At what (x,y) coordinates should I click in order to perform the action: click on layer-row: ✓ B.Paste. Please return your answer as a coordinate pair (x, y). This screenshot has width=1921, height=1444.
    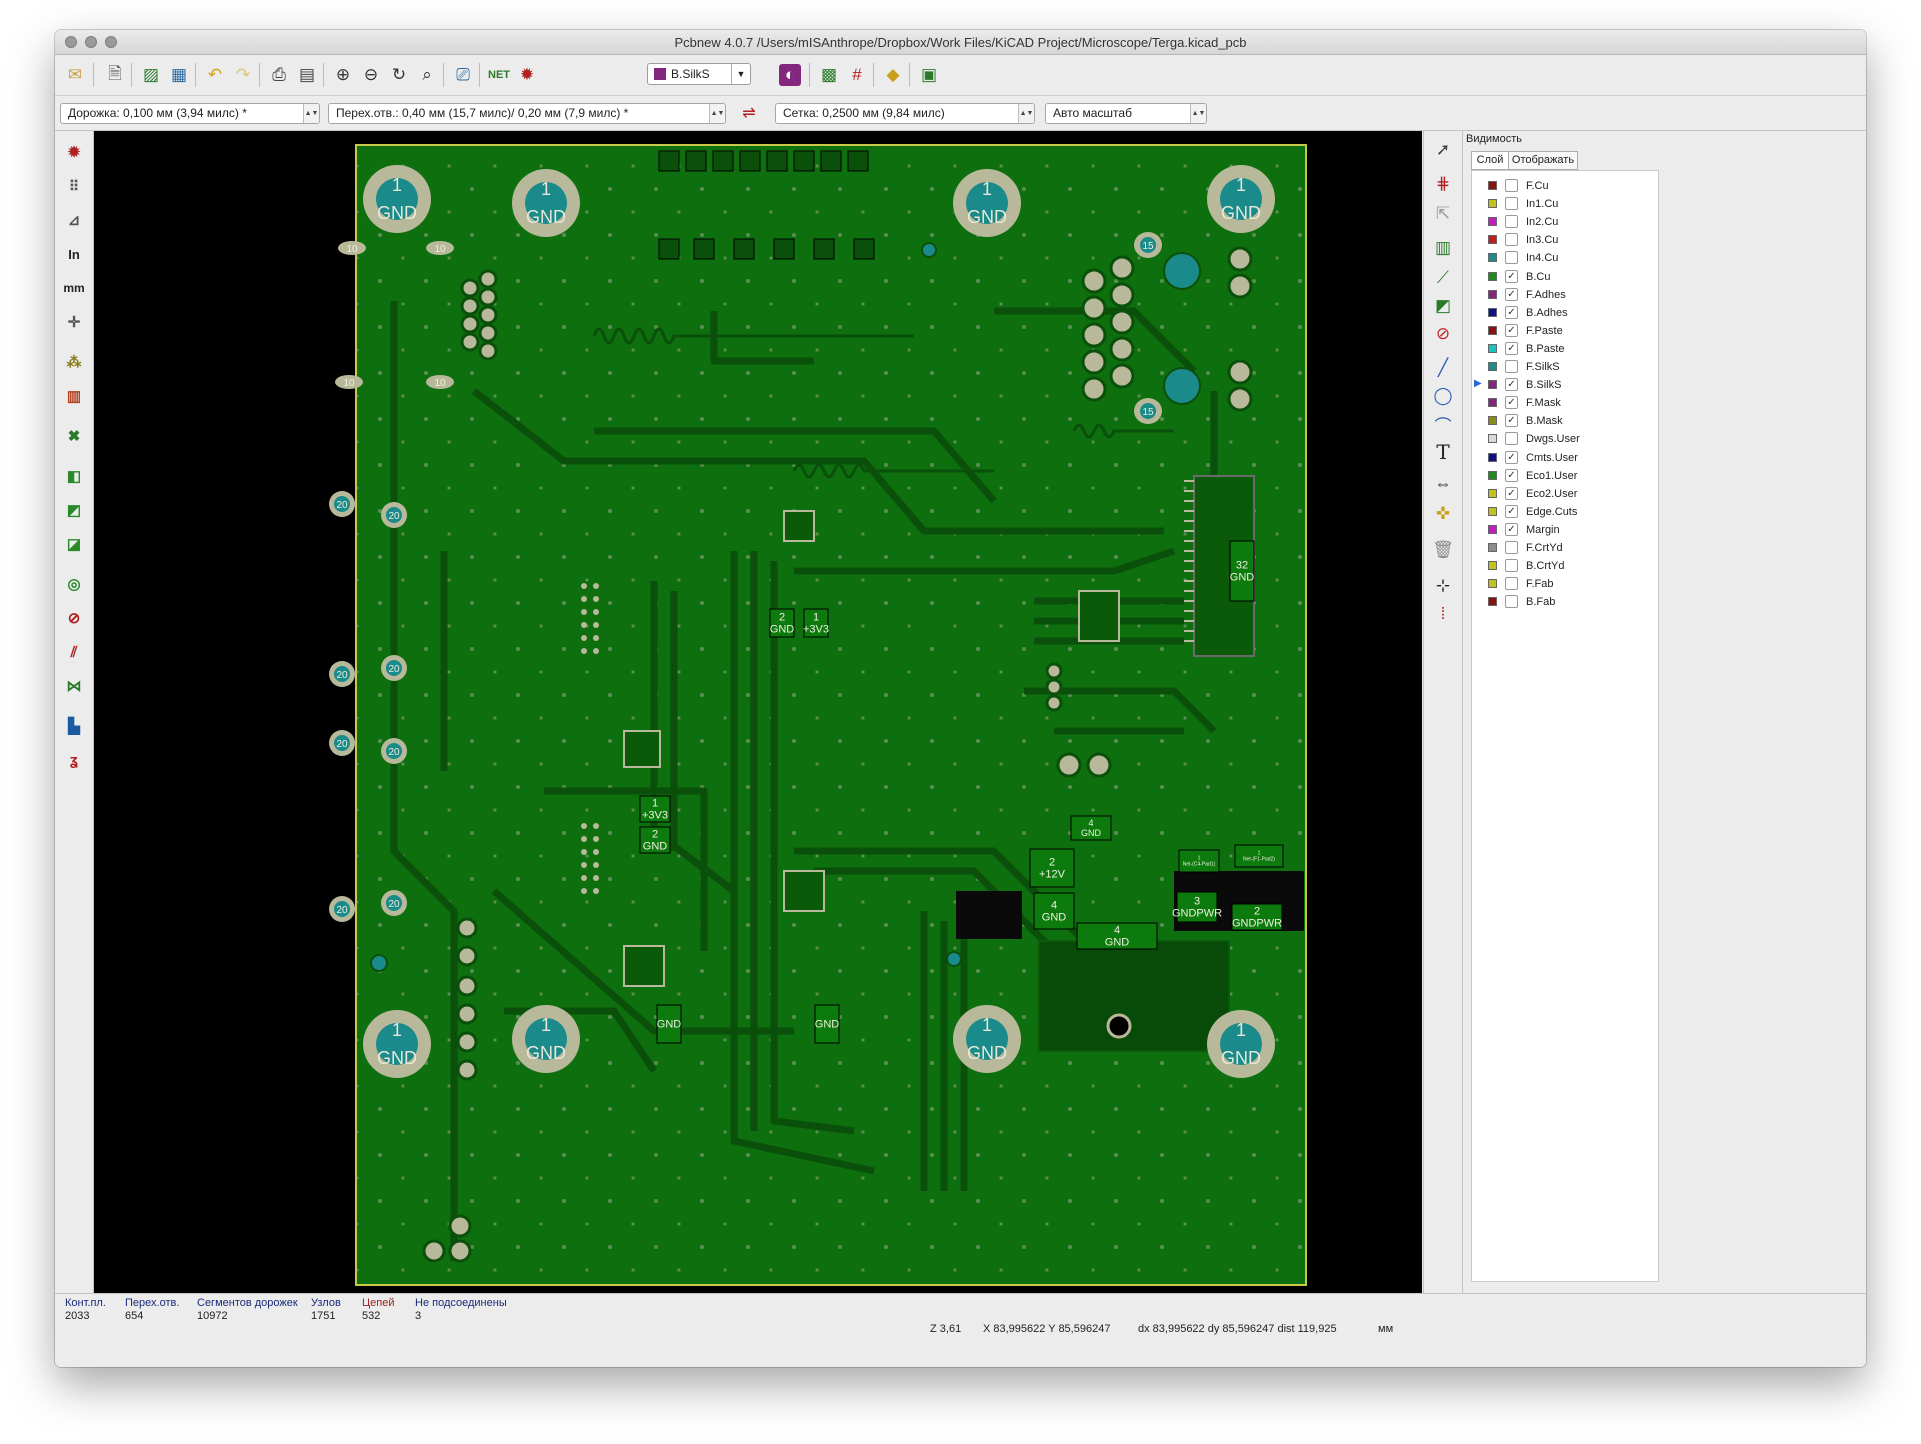
    Looking at the image, I should click on (1565, 349).